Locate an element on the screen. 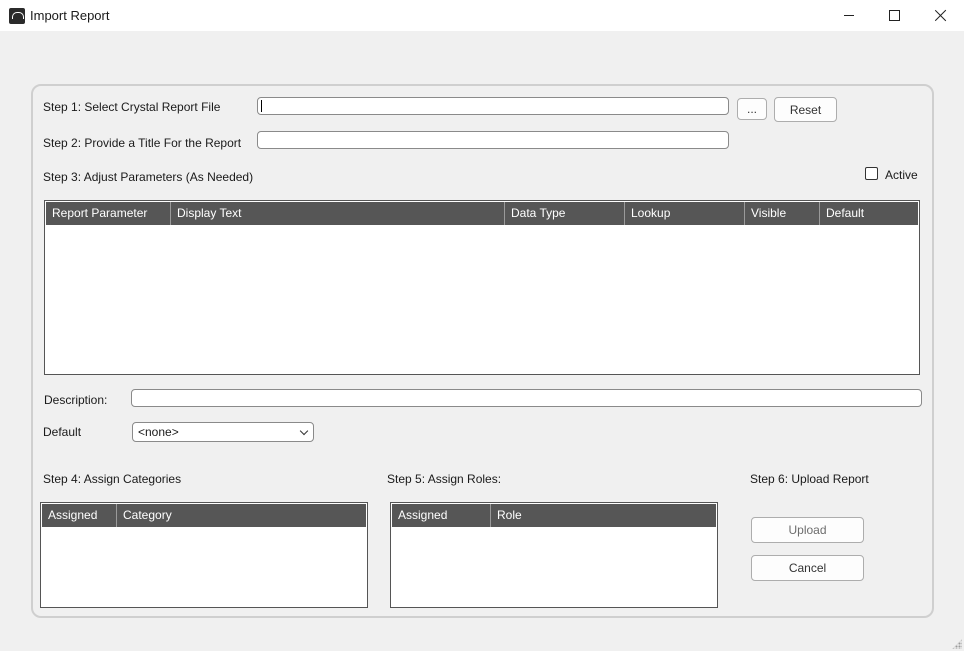 This screenshot has width=964, height=651. column-header: Display Text is located at coordinates (338, 213).